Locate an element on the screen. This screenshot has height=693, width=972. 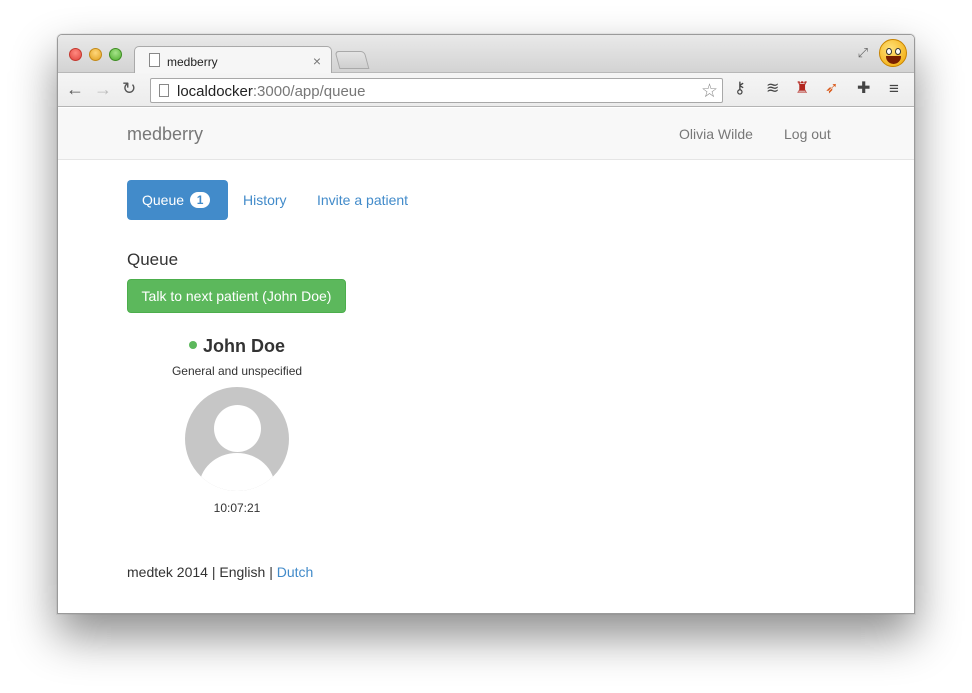
footer: medtek 2014 | English | Dutch is located at coordinates (220, 572).